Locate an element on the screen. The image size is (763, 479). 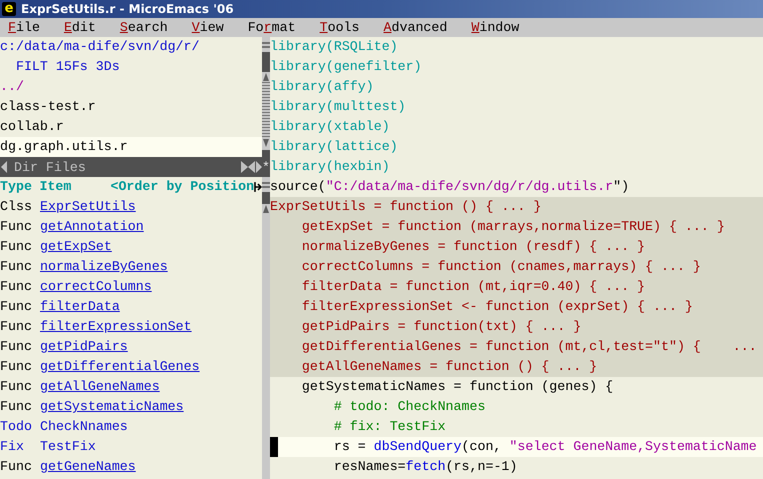
code-line: # todo: CheckNnames is located at coordinates (409, 407).